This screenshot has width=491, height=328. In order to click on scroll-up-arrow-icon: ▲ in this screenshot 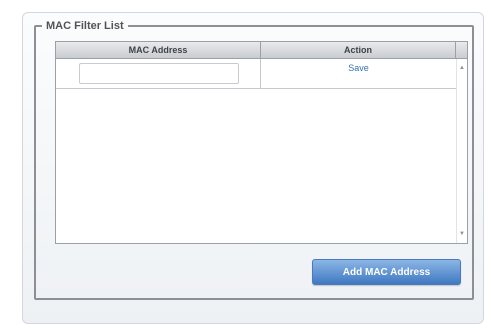, I will do `click(462, 68)`.